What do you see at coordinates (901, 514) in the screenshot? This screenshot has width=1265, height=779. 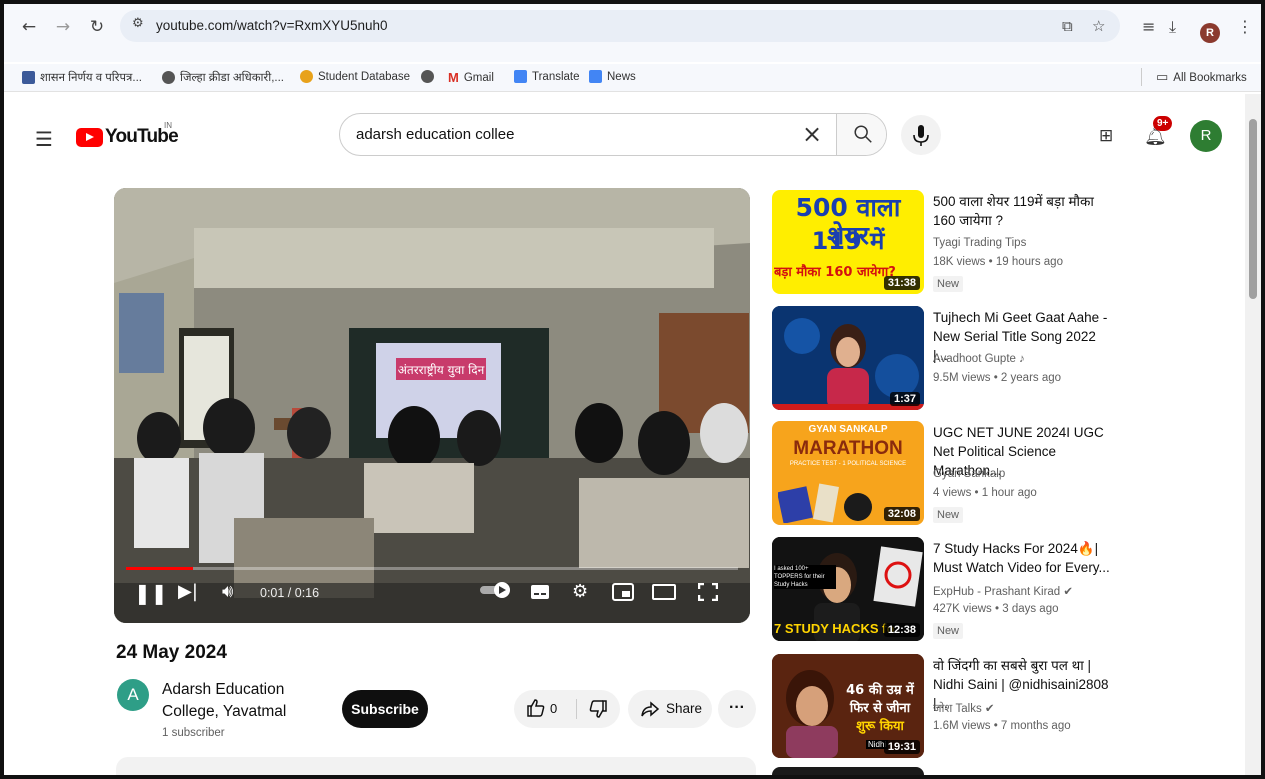 I see `video-duration: 32:08` at bounding box center [901, 514].